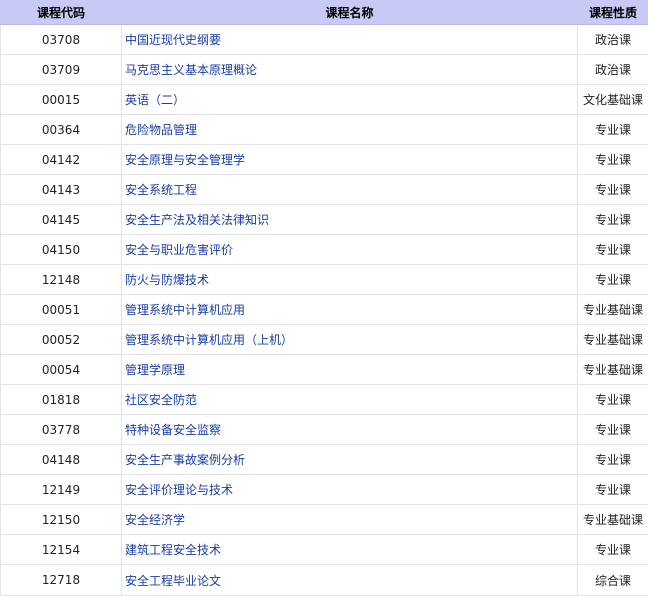 This screenshot has width=648, height=597. Describe the element at coordinates (191, 70) in the screenshot. I see `course-name-link: 马克思主义基本原理概论` at that location.